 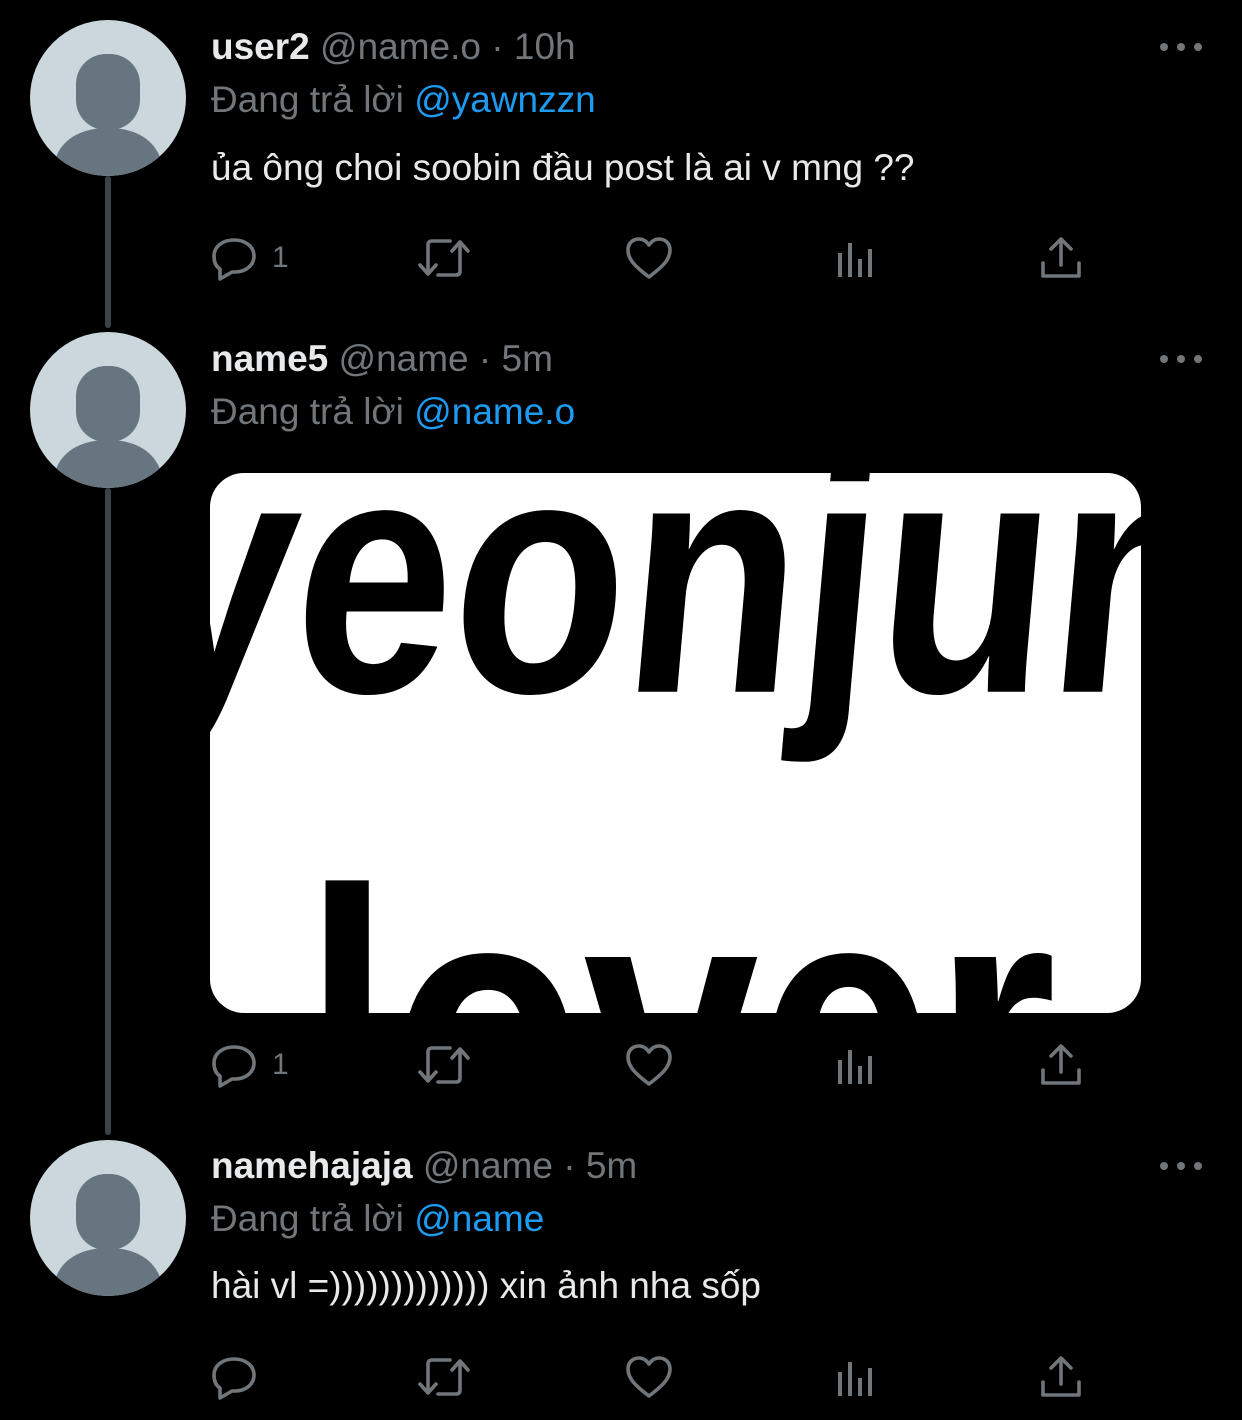 What do you see at coordinates (680, 912) in the screenshot?
I see `image-text-bottom: lover` at bounding box center [680, 912].